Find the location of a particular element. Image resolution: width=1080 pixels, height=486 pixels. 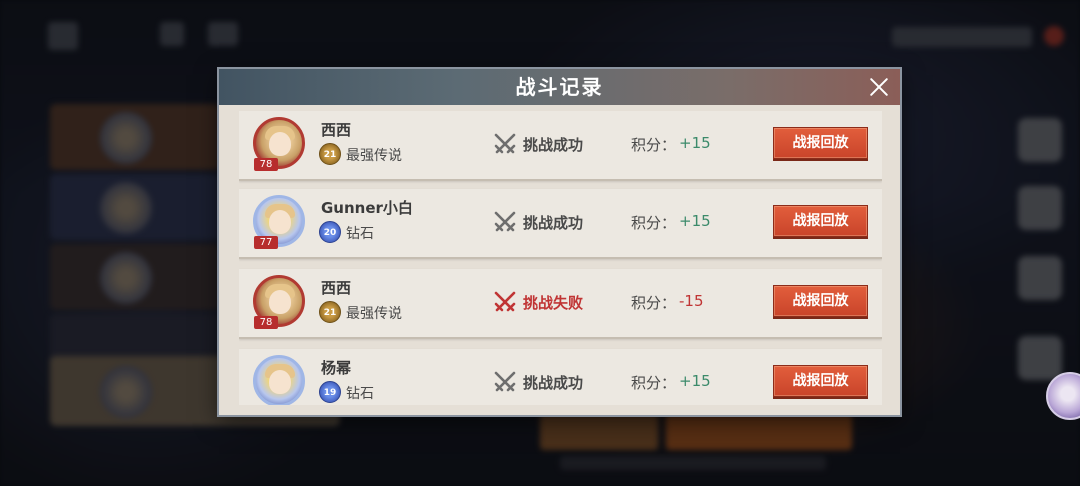

dialog-header: 战斗记录 is located at coordinates (559, 87).